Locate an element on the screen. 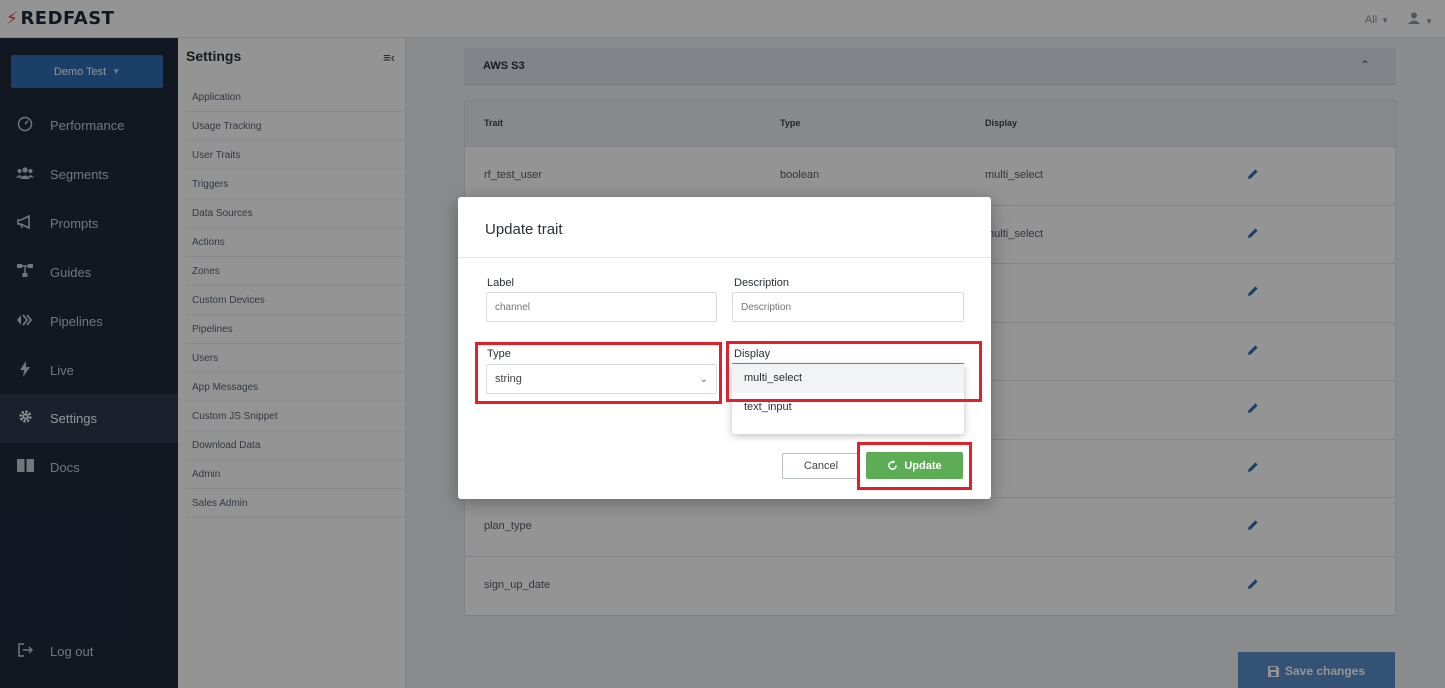 The image size is (1445, 688). label-input is located at coordinates (601, 307).